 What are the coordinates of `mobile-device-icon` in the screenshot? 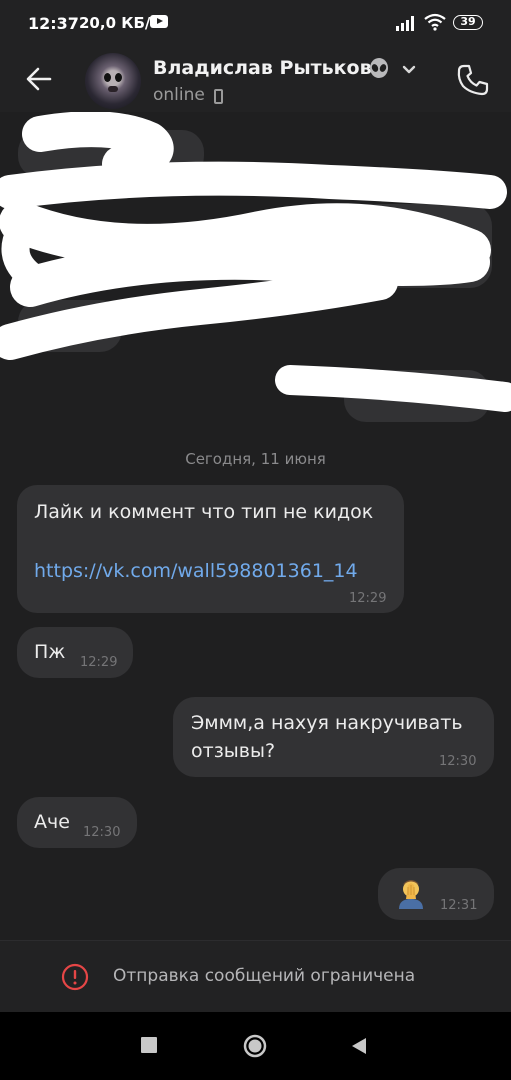 It's located at (218, 96).